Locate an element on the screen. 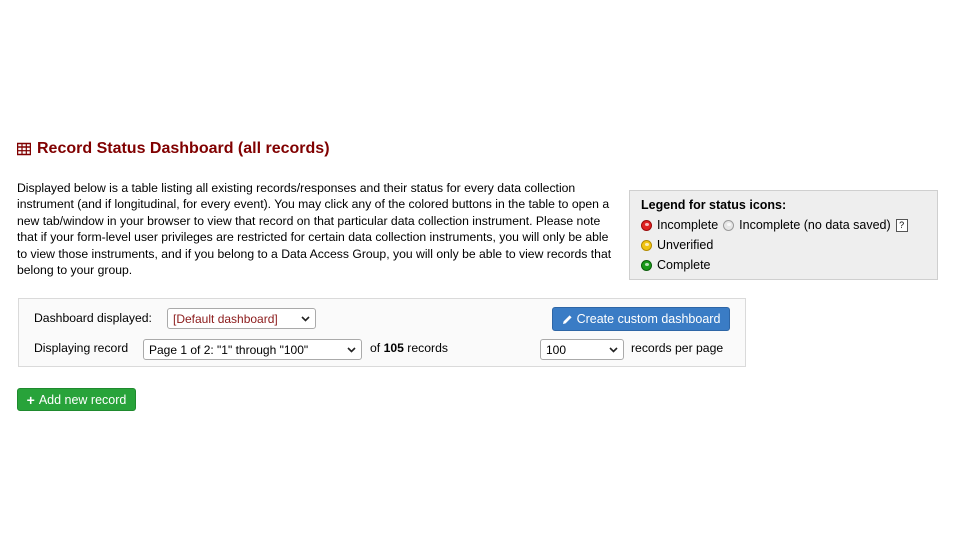  incomplete-no-data-status-icon is located at coordinates (729, 225).